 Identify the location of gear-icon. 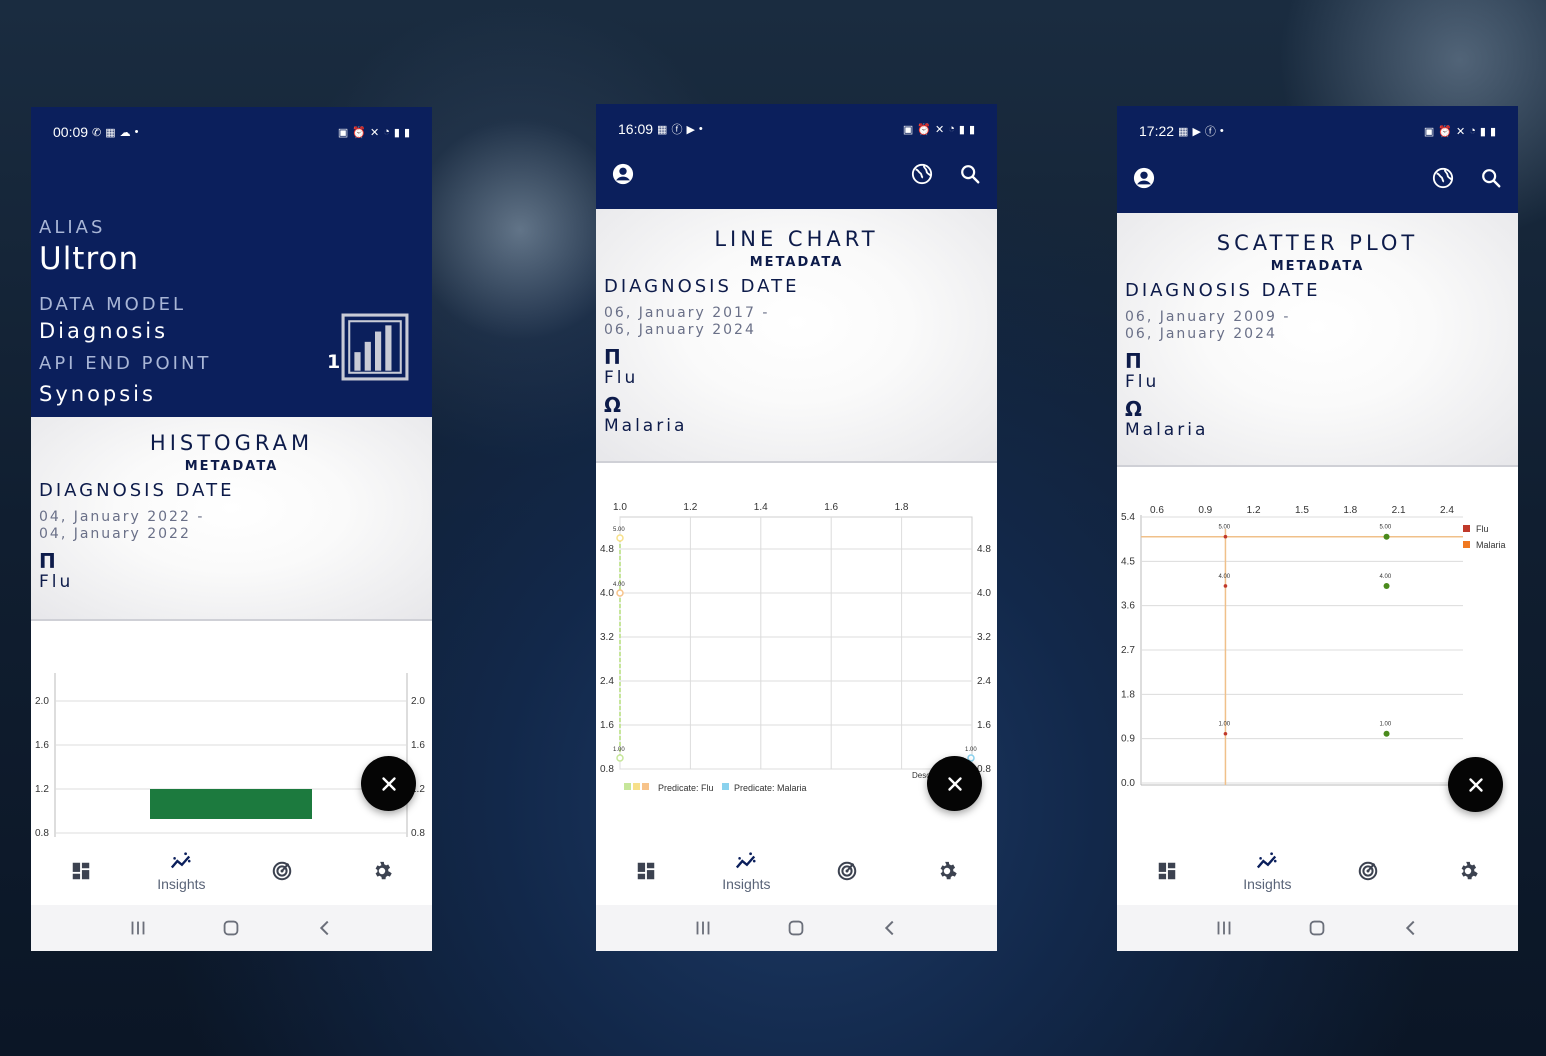
(947, 871).